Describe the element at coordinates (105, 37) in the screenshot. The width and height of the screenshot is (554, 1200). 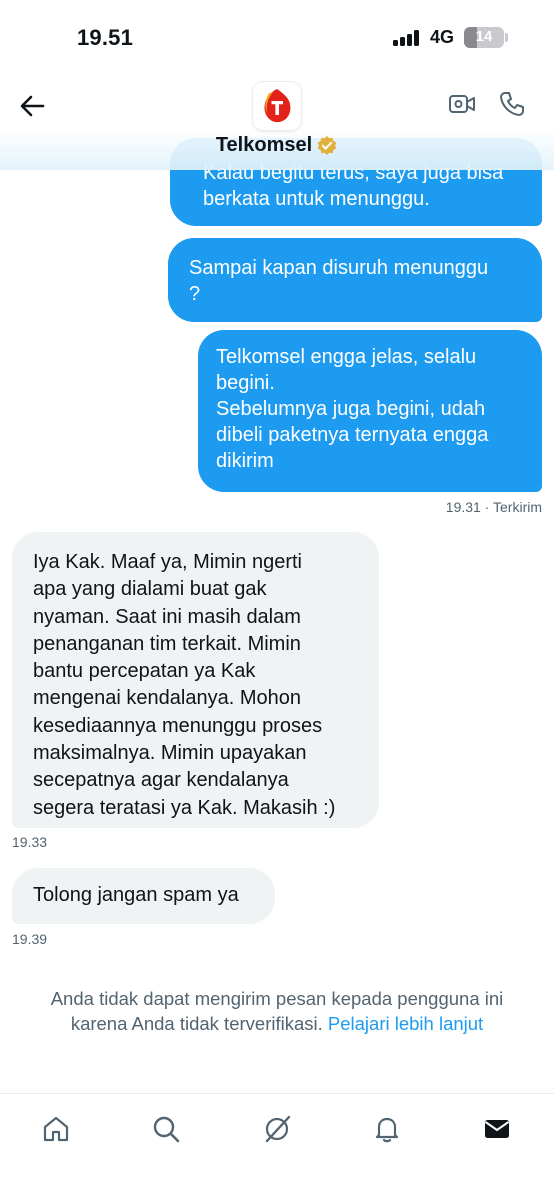
I see `status-time: 19.51` at that location.